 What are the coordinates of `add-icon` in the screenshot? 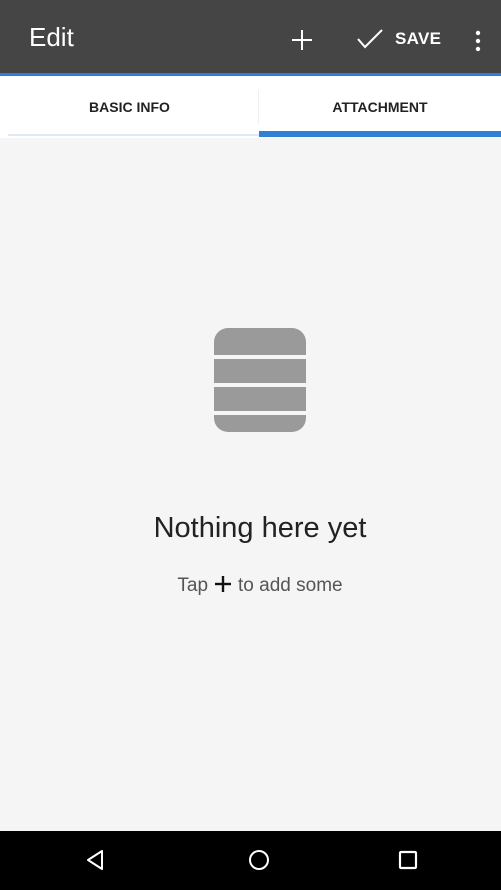 It's located at (302, 40).